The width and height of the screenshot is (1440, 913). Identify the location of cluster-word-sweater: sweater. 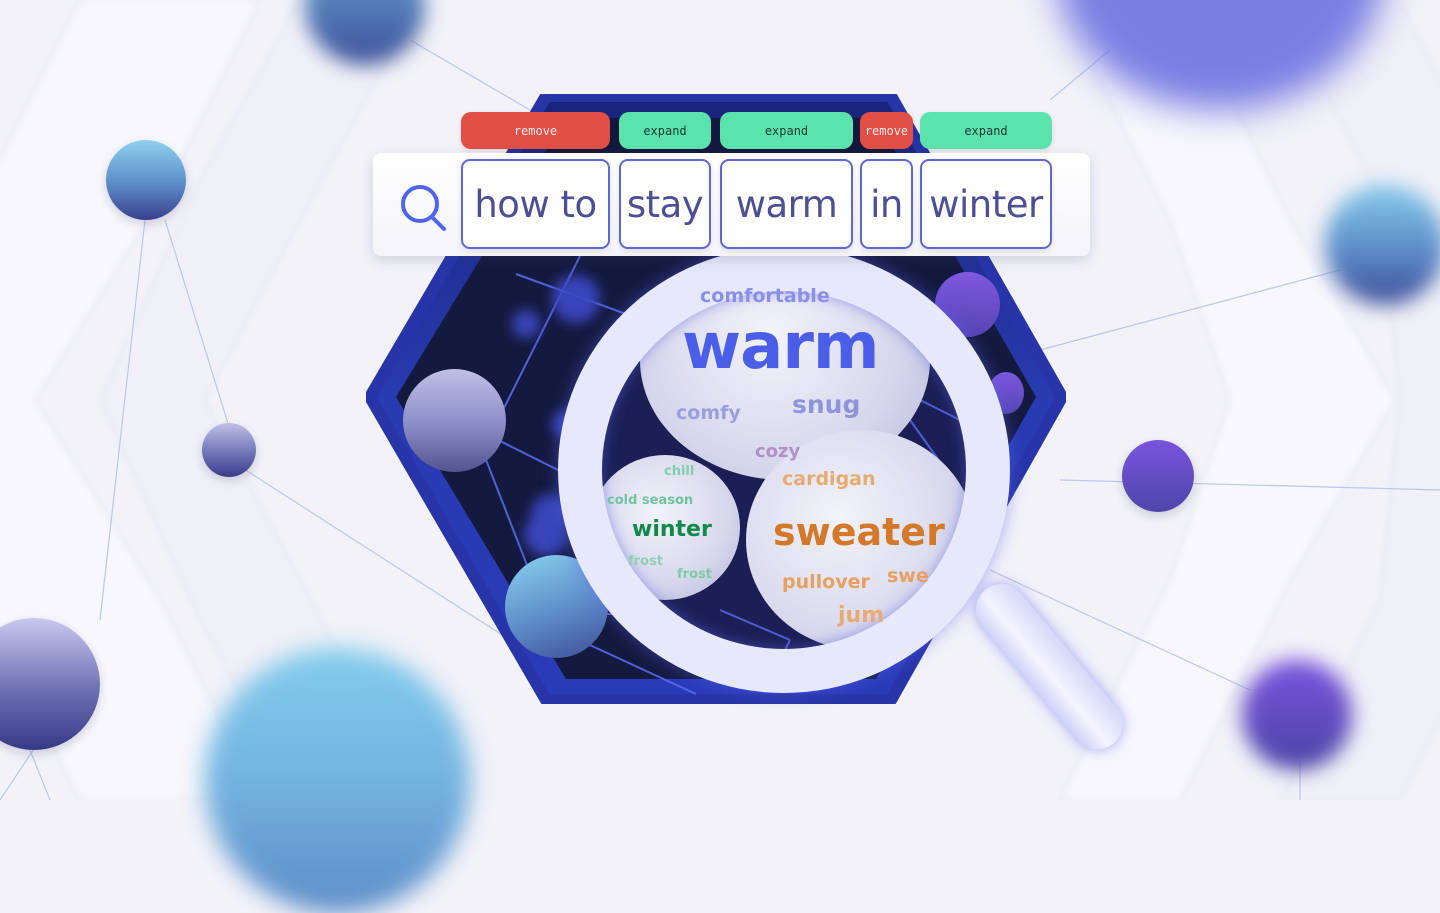
(859, 532).